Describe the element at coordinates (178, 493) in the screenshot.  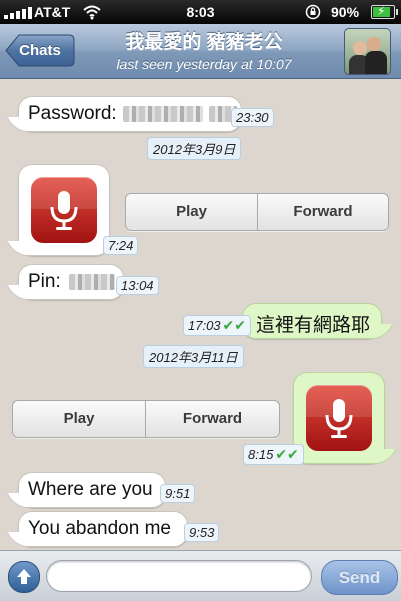
I see `message-timestamp: 9:51` at that location.